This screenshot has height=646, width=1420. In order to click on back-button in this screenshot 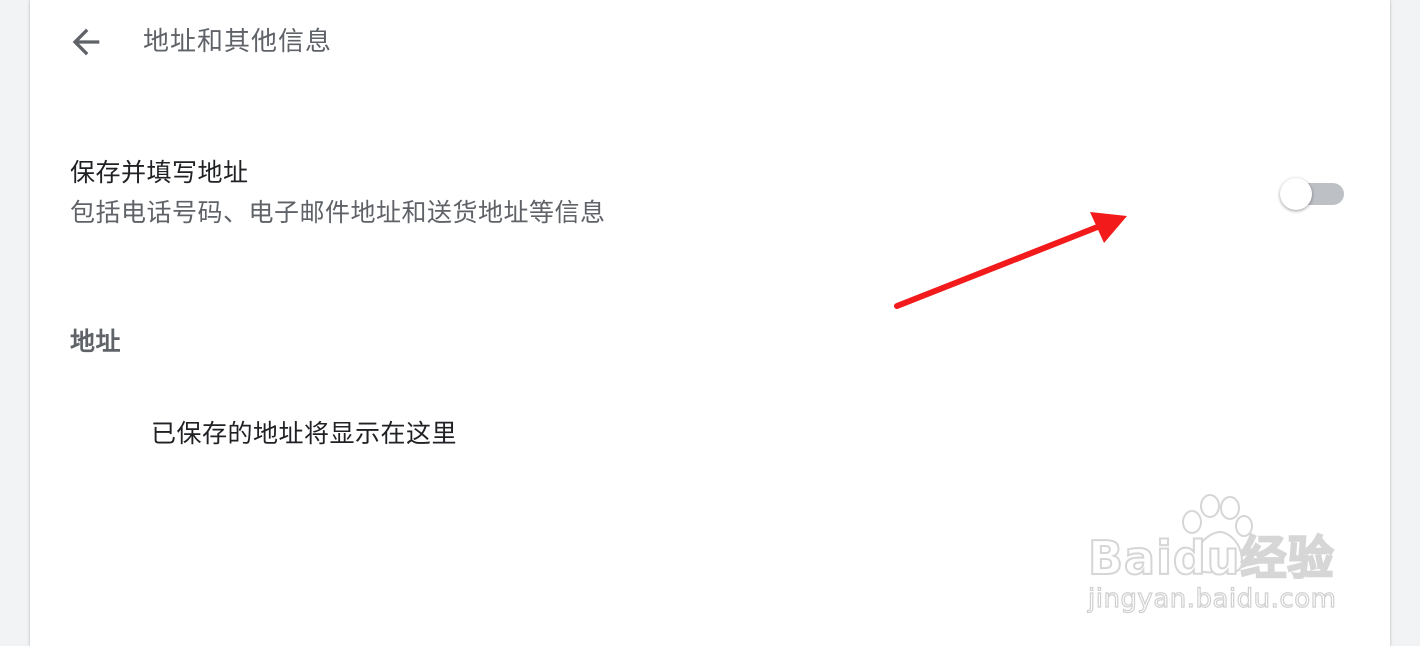, I will do `click(86, 42)`.